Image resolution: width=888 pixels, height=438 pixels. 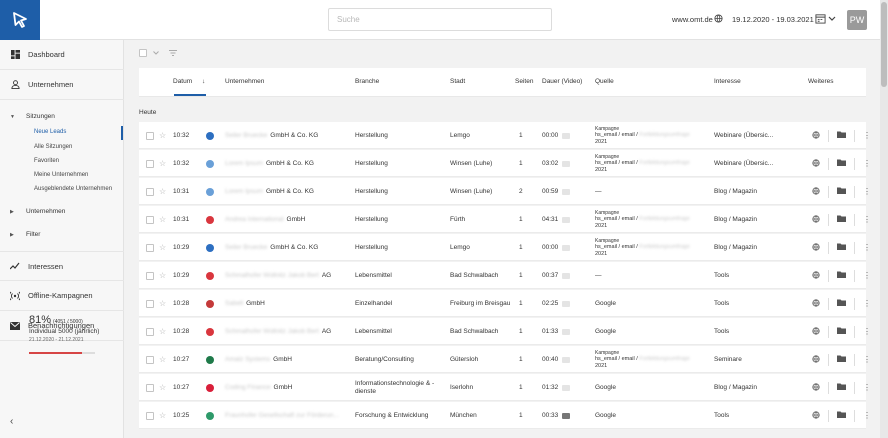 I want to click on site-label: www.omt.de, so click(x=692, y=19).